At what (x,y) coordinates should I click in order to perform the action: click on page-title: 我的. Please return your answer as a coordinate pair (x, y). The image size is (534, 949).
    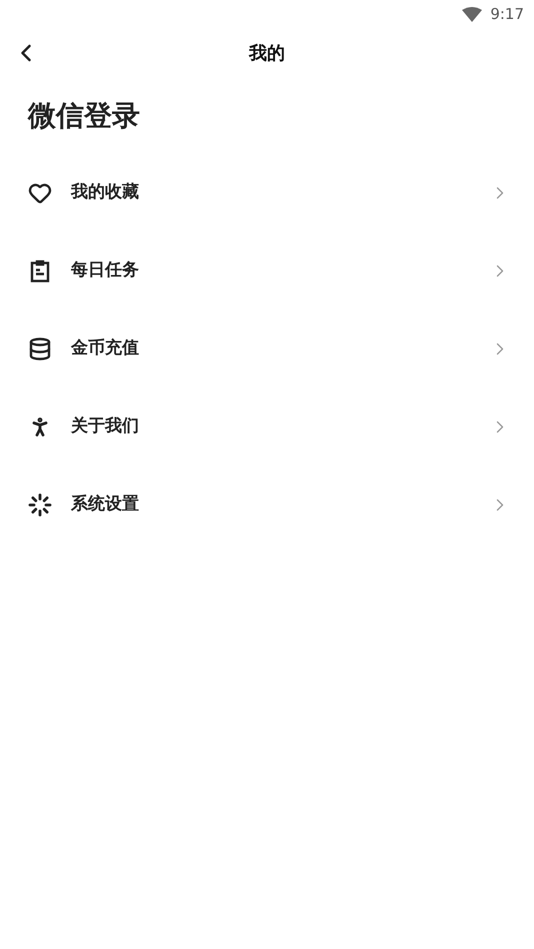
    Looking at the image, I should click on (267, 54).